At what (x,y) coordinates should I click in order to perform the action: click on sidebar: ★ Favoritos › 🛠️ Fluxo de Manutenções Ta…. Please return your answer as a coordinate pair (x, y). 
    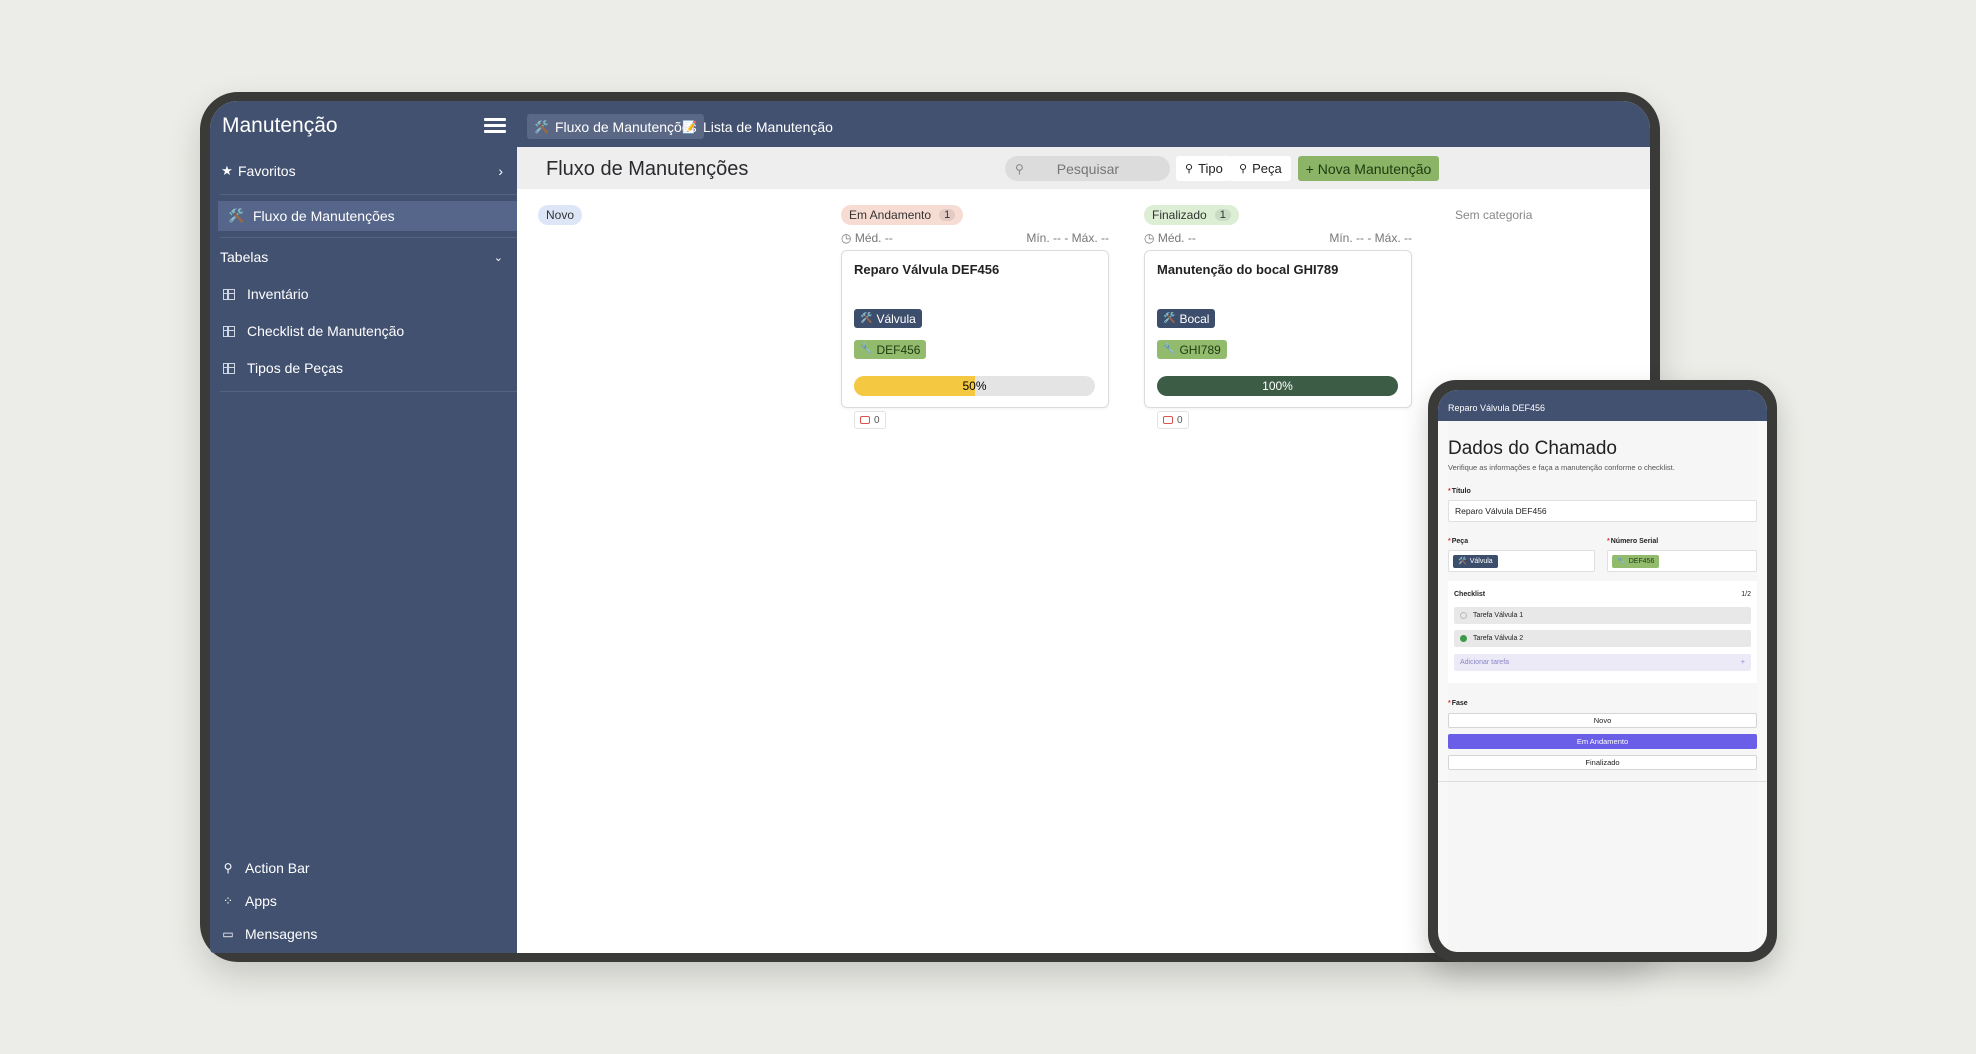
    Looking at the image, I should click on (363, 550).